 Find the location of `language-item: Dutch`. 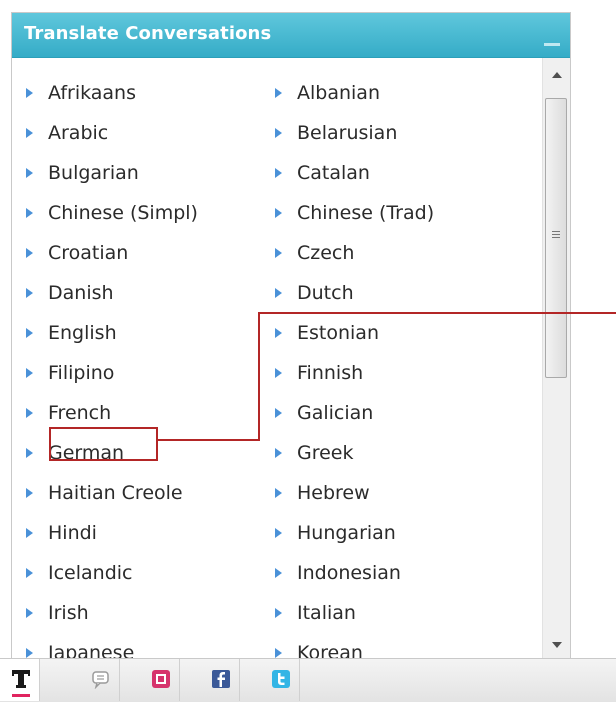

language-item: Dutch is located at coordinates (392, 293).